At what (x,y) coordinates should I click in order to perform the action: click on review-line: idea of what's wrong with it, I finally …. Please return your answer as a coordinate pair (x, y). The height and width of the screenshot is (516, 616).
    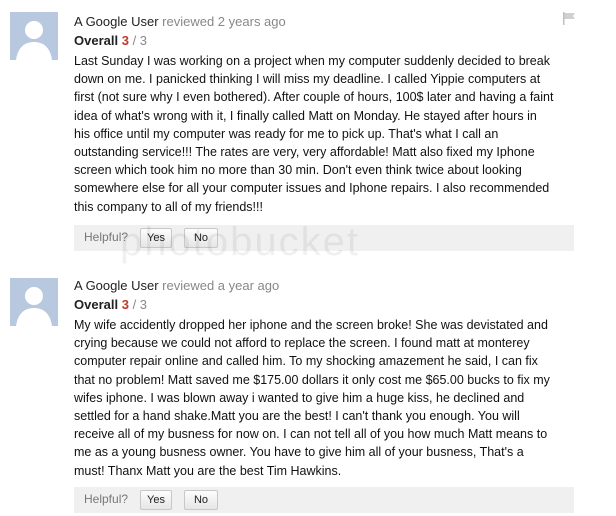
    Looking at the image, I should click on (305, 115).